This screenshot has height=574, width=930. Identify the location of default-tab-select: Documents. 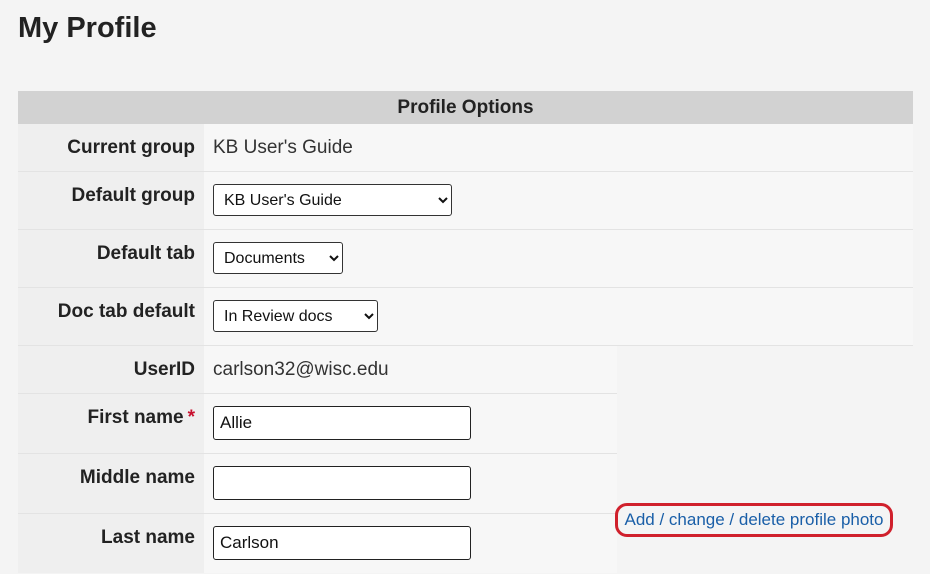
(278, 258).